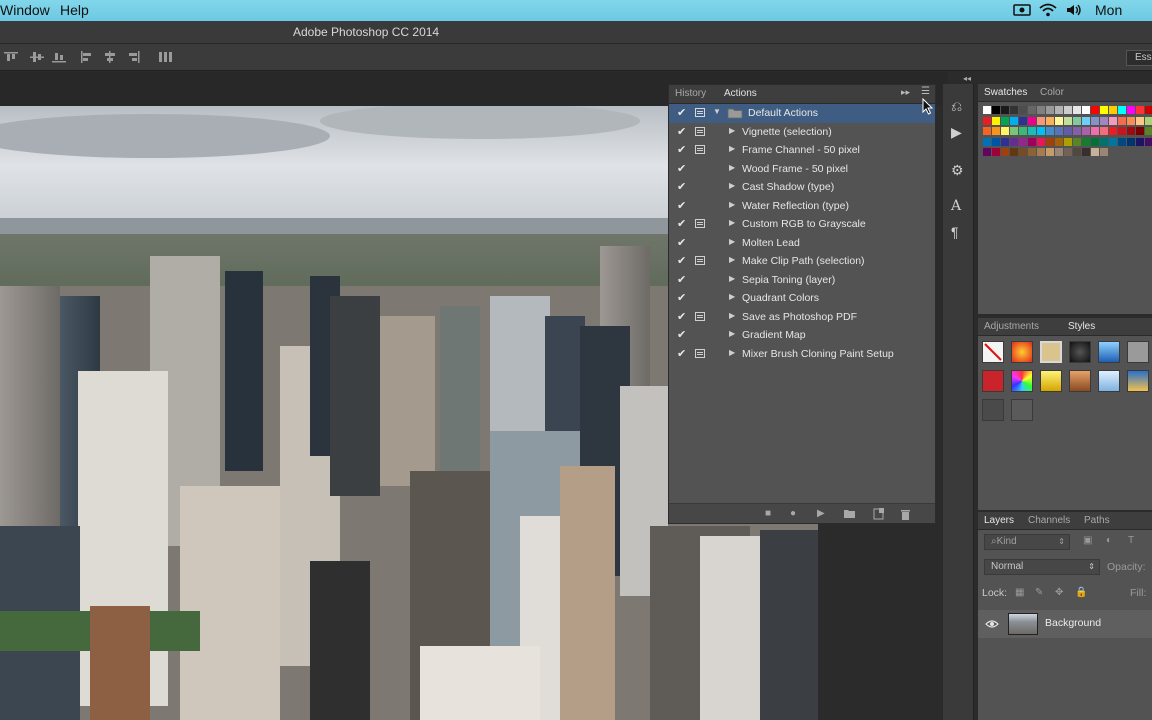  I want to click on stop-recording-icon: ■, so click(768, 513).